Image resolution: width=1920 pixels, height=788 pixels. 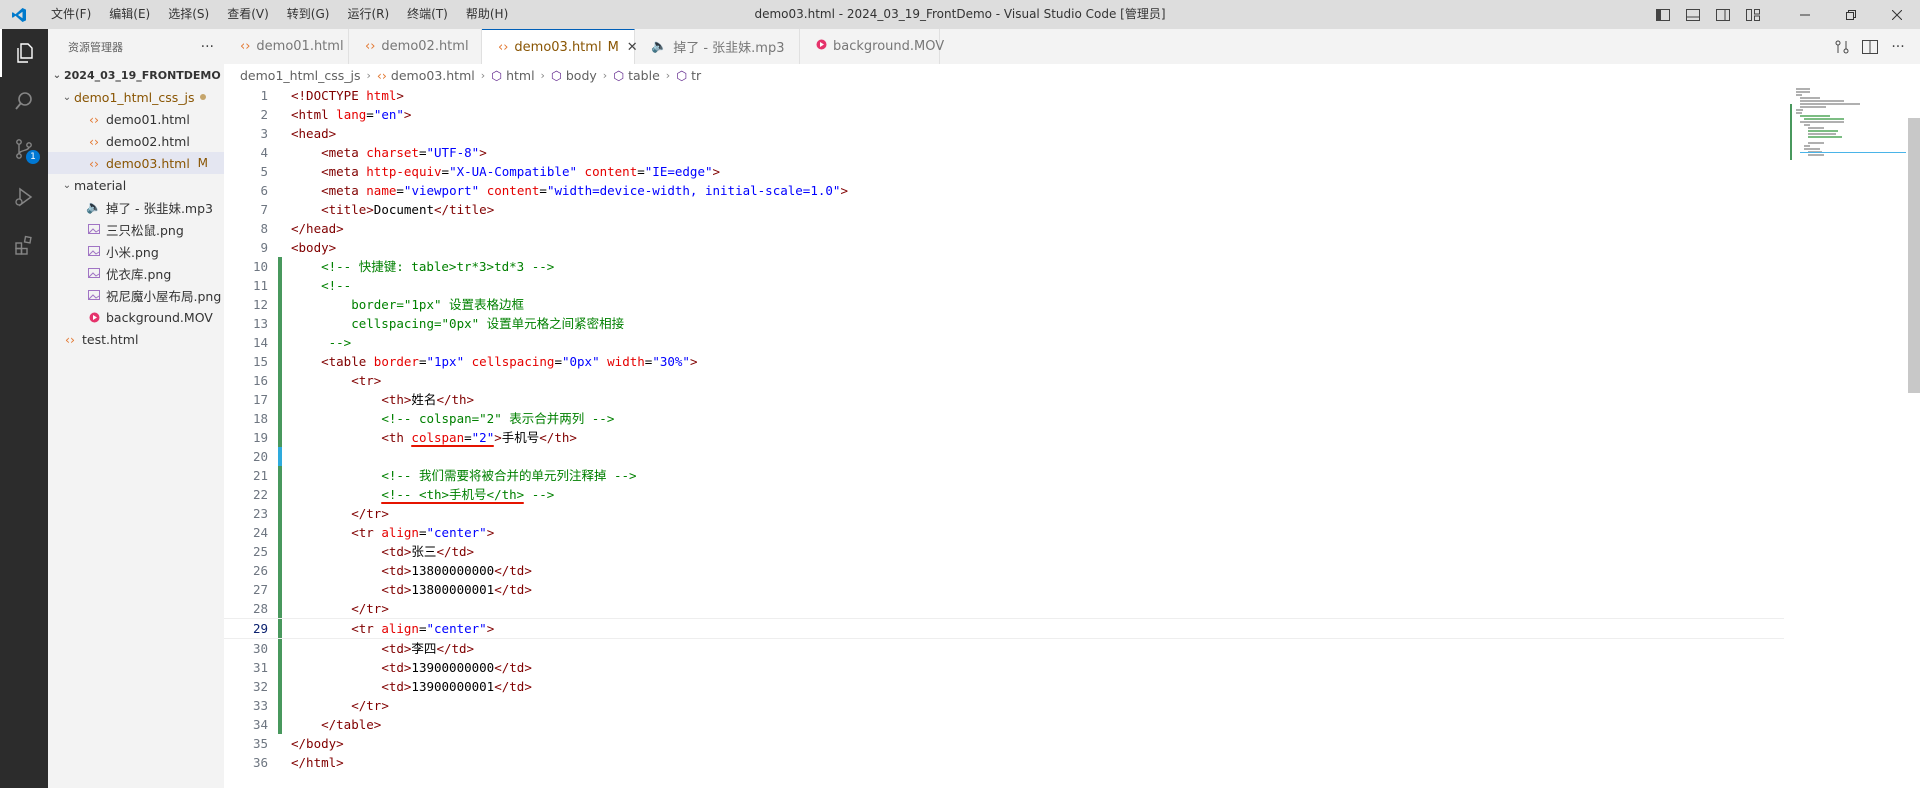 I want to click on code-line: 13 cellspacing="0px" 设置单元格之间紧密相接, so click(x=1004, y=323).